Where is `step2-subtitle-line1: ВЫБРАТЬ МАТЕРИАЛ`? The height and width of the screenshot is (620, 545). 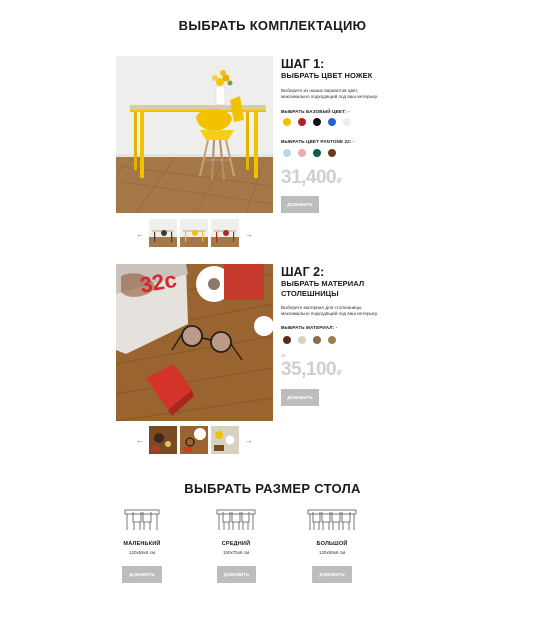
step2-subtitle-line1: ВЫБРАТЬ МАТЕРИАЛ is located at coordinates (323, 283).